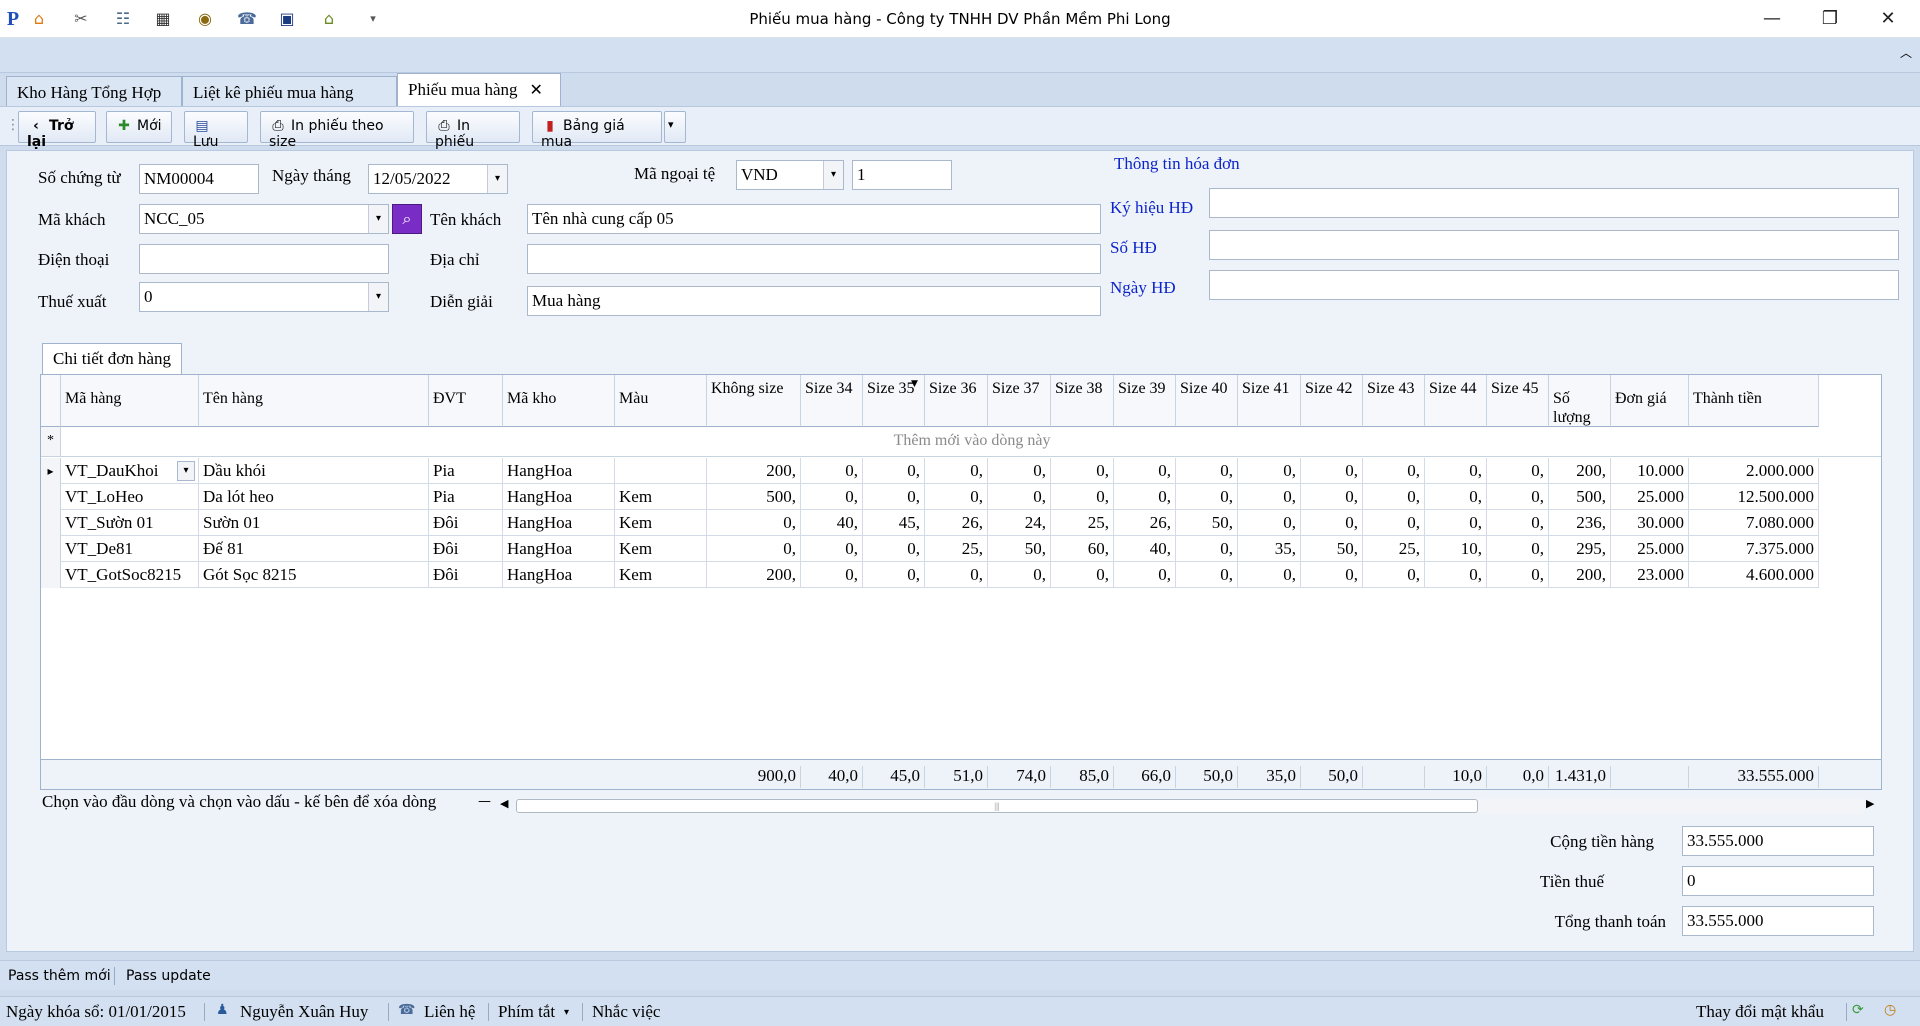 The width and height of the screenshot is (1920, 1026). What do you see at coordinates (1269, 401) in the screenshot?
I see `column-header-size-41: Size 41` at bounding box center [1269, 401].